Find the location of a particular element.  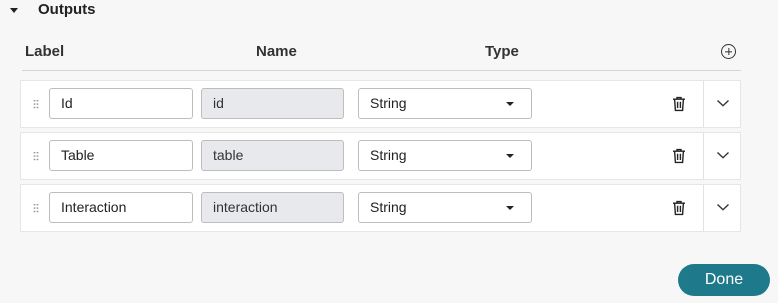

label-input: Table is located at coordinates (121, 155).